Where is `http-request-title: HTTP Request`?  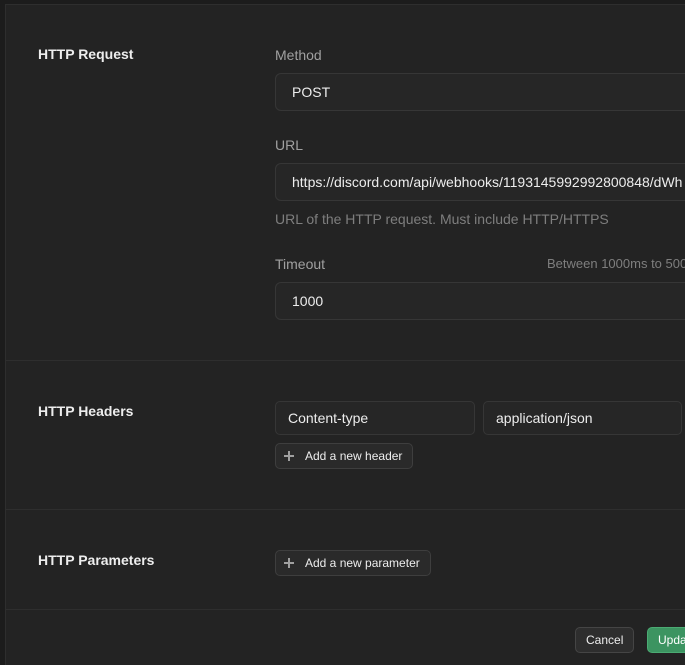
http-request-title: HTTP Request is located at coordinates (86, 54).